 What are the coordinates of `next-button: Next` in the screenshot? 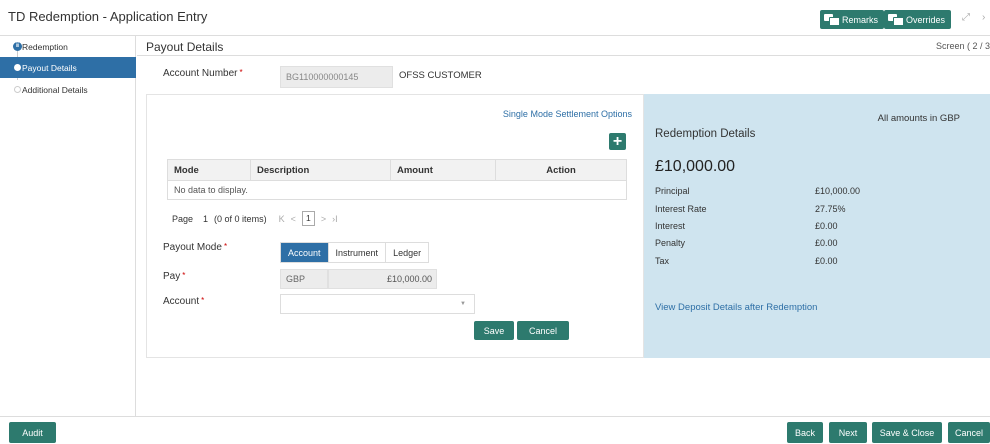 It's located at (848, 432).